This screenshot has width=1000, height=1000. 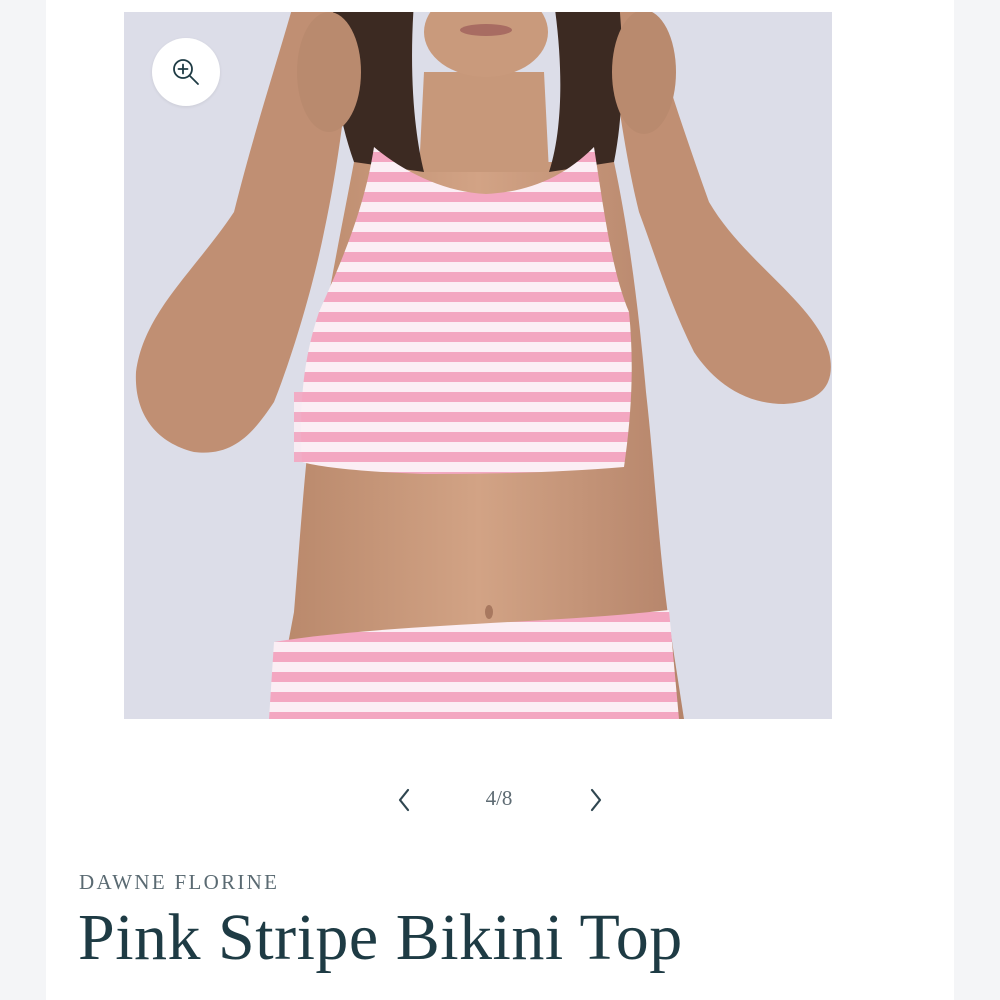 I want to click on zoom-button, so click(x=186, y=72).